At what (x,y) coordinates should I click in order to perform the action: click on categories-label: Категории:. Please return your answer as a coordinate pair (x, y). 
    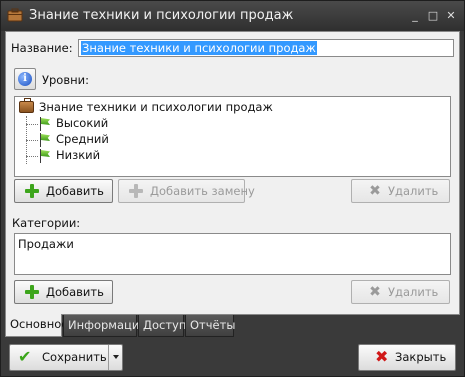
    Looking at the image, I should click on (46, 223).